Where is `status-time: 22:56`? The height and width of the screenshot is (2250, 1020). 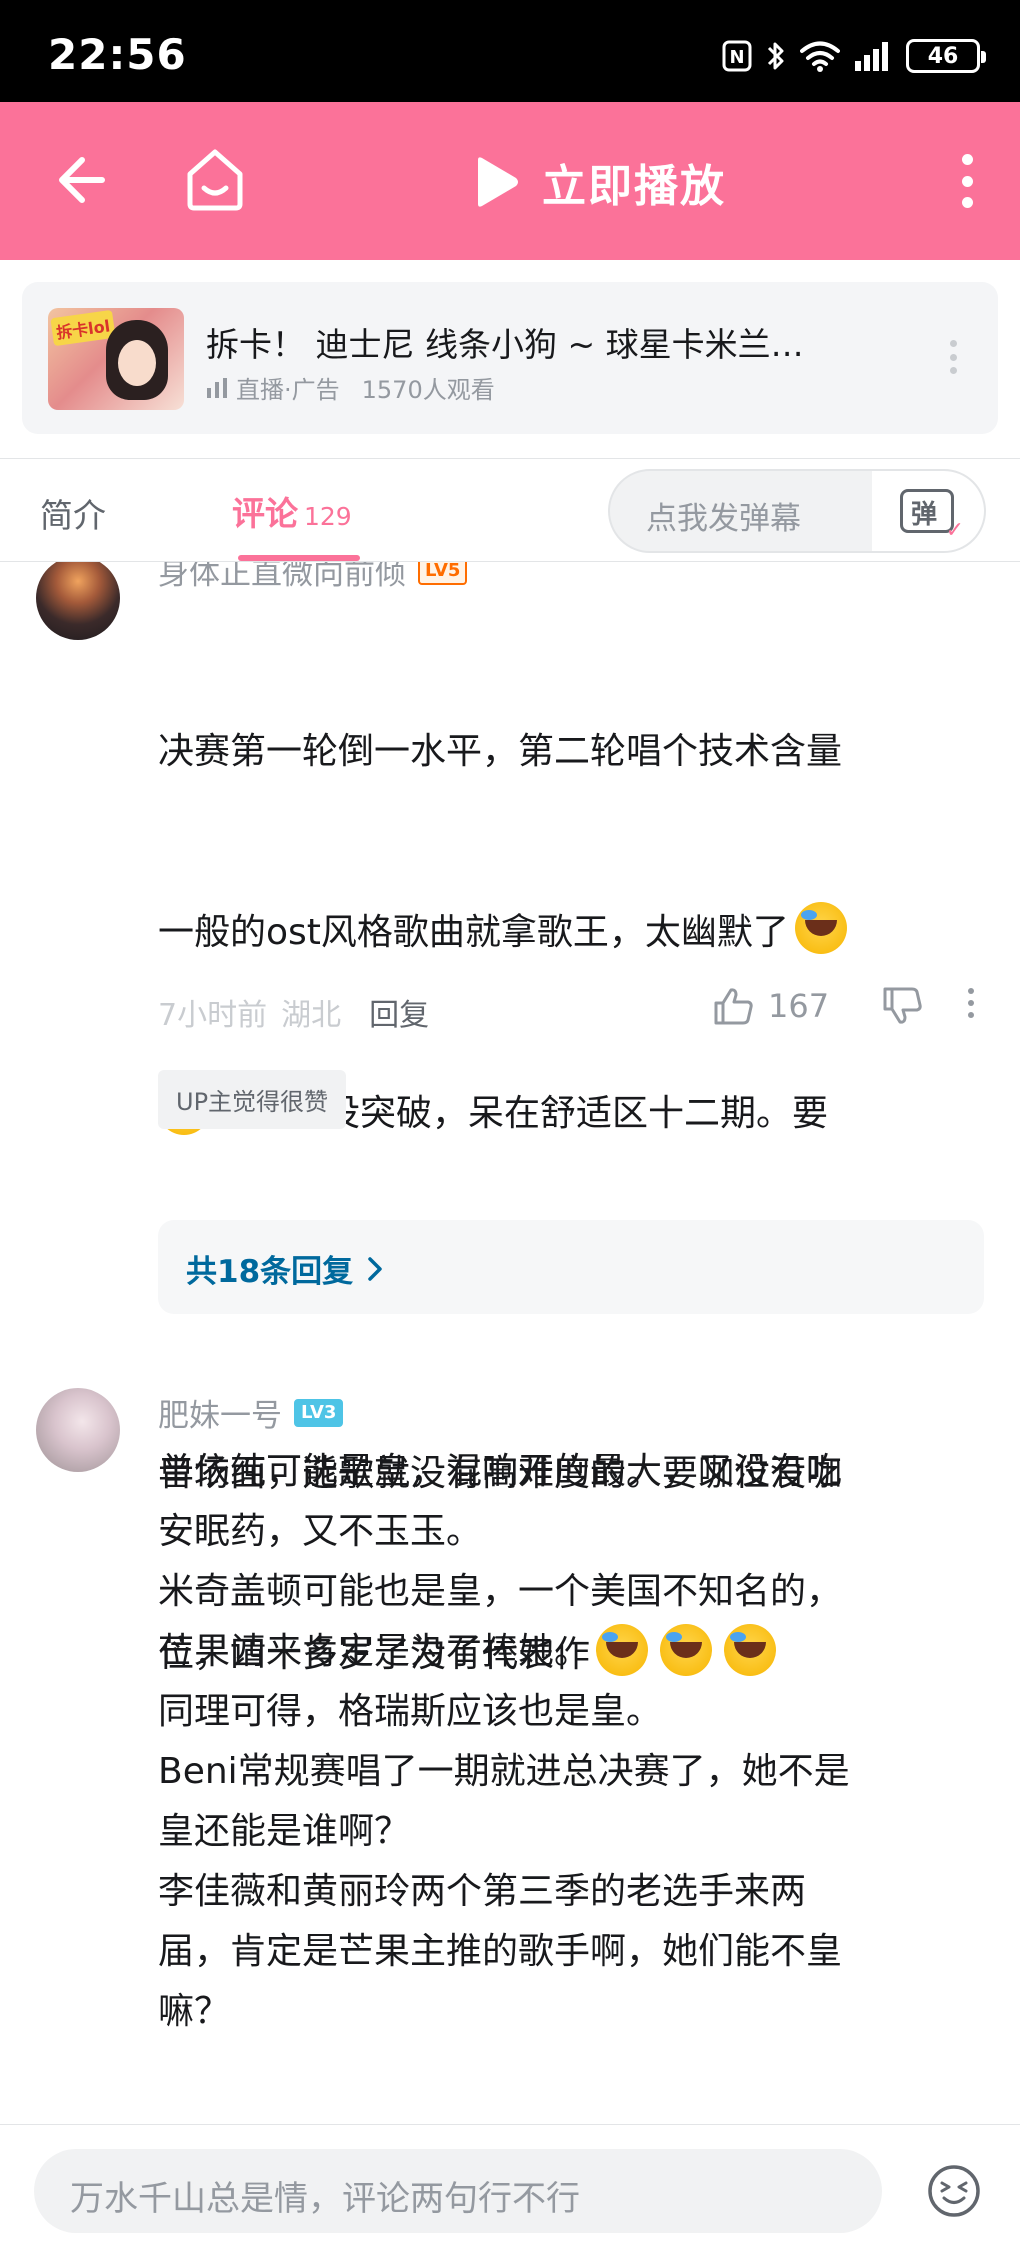 status-time: 22:56 is located at coordinates (117, 54).